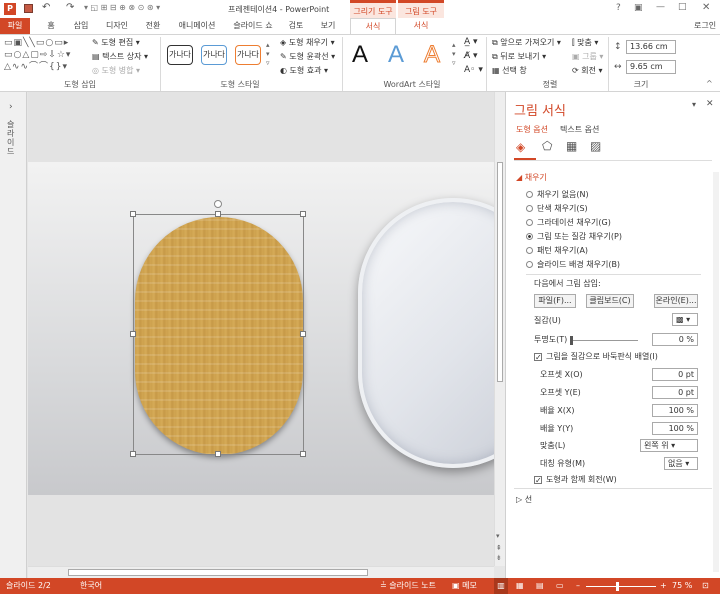  I want to click on text-fill-icon: A̲ ▾, so click(471, 42).